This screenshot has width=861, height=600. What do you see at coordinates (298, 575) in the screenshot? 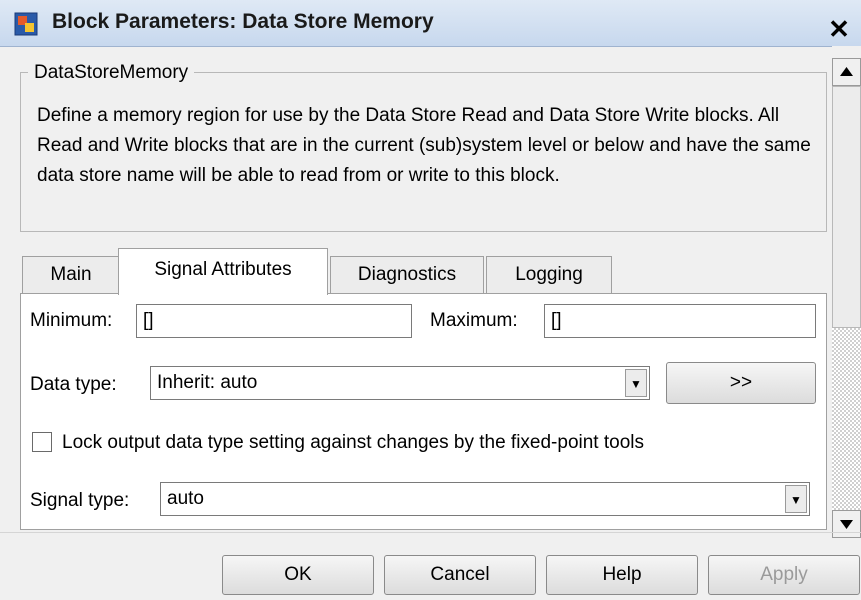
I see `ok-button: OK` at bounding box center [298, 575].